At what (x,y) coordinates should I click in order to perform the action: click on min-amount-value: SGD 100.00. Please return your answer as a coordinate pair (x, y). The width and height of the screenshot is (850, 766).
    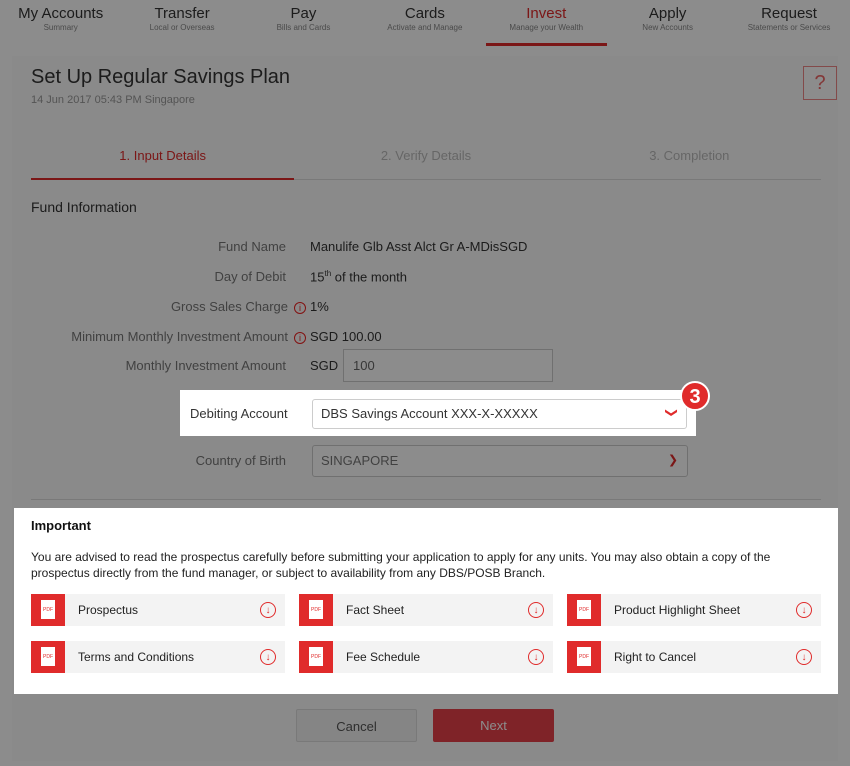
    Looking at the image, I should click on (346, 336).